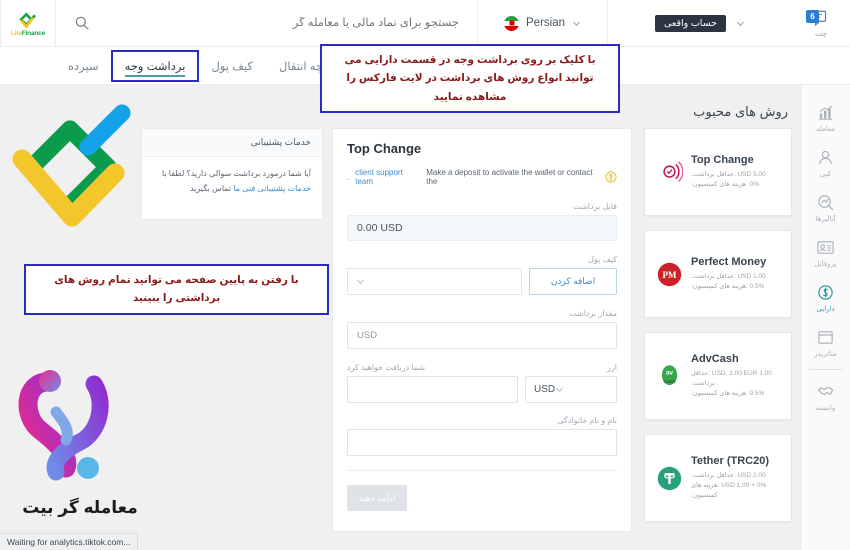 This screenshot has height=550, width=850. What do you see at coordinates (387, 177) in the screenshot?
I see `client-support-team-link: client support team` at bounding box center [387, 177].